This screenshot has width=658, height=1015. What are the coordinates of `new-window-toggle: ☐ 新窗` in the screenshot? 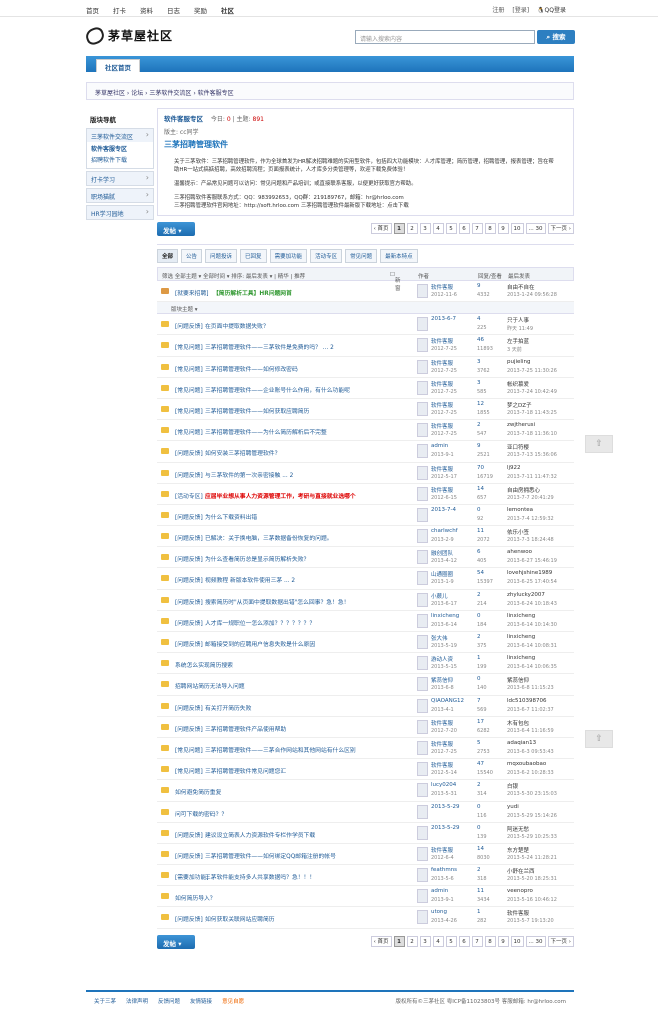 It's located at (395, 282).